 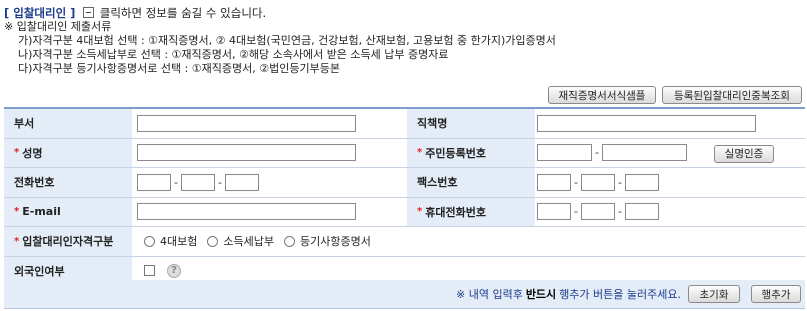 What do you see at coordinates (404, 124) in the screenshot?
I see `form-row-dept: 부서 직책명` at bounding box center [404, 124].